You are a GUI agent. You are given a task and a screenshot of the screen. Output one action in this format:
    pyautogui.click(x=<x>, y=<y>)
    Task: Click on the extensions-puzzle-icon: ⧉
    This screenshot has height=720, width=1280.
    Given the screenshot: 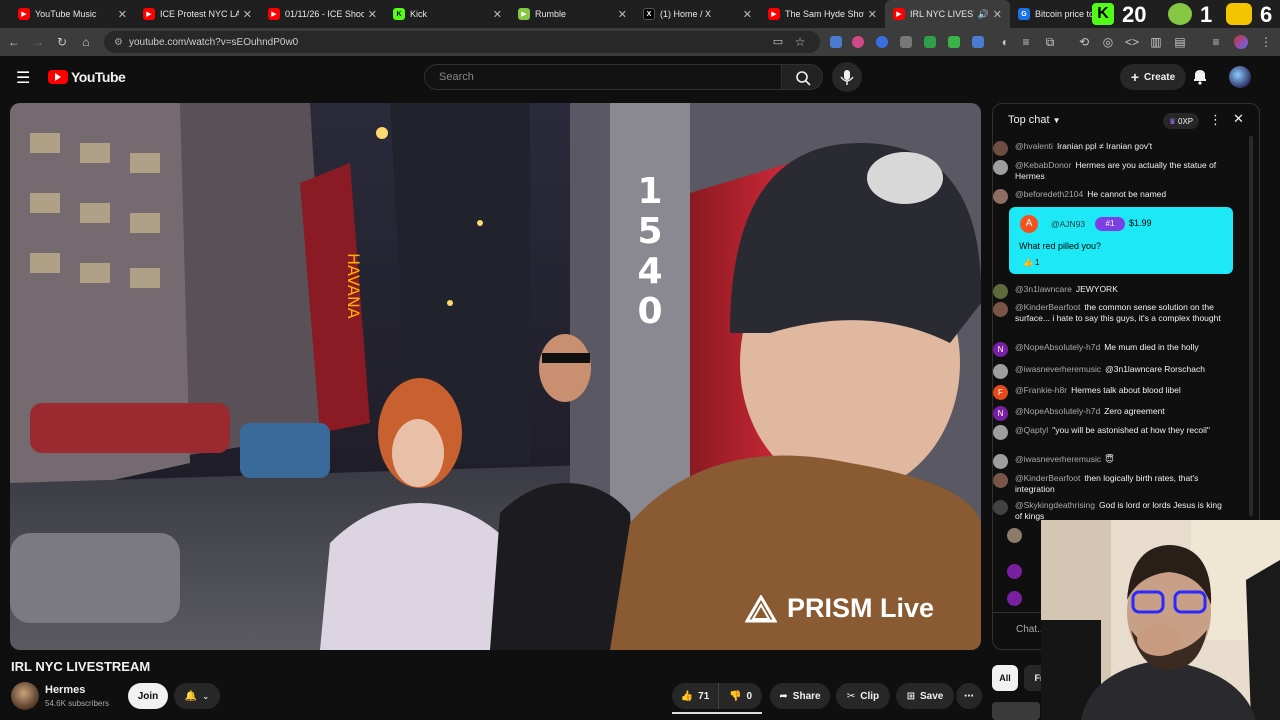 What is the action you would take?
    pyautogui.click(x=1050, y=42)
    